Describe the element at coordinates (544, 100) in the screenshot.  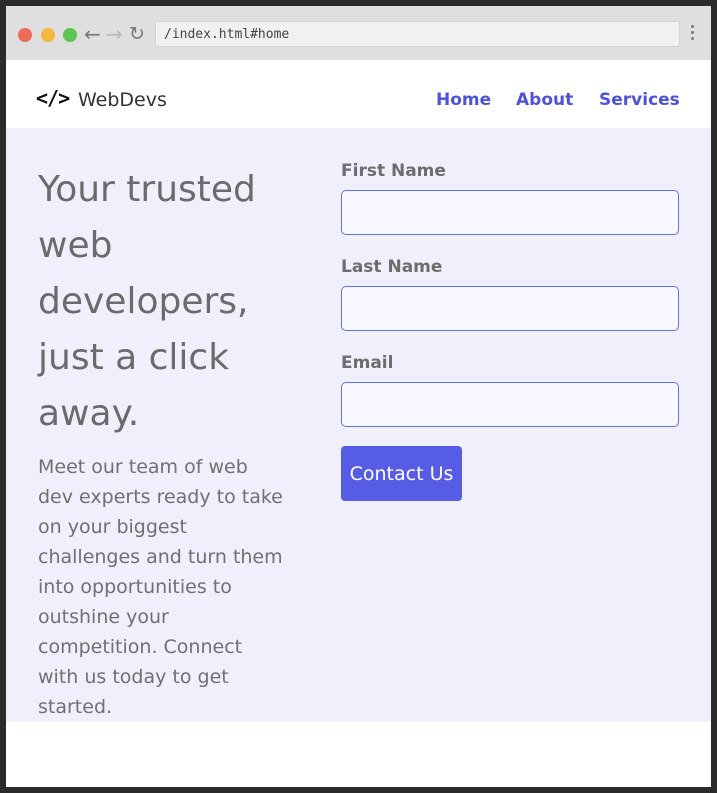
I see `nav-link-about: About` at that location.